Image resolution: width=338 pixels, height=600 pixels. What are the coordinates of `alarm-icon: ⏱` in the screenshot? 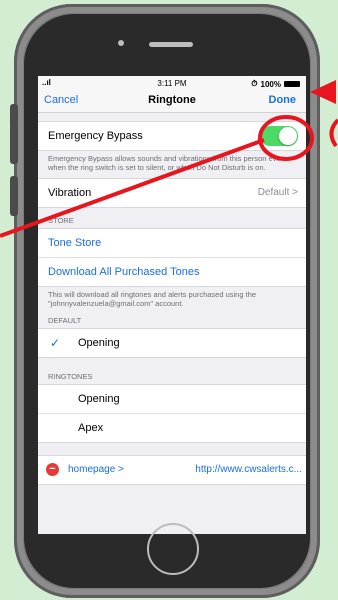 It's located at (254, 83).